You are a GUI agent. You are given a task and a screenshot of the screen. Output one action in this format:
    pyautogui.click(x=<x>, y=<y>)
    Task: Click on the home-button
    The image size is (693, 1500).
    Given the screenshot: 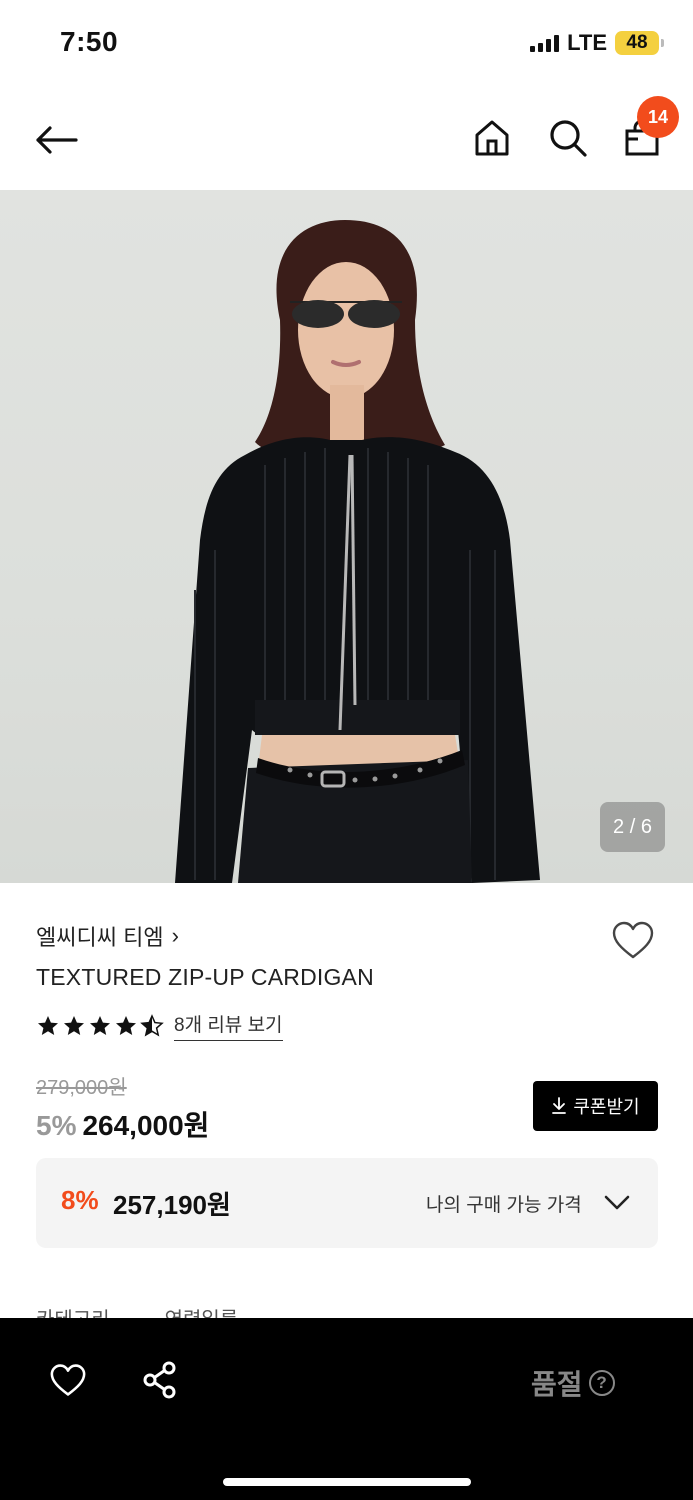 What is the action you would take?
    pyautogui.click(x=492, y=138)
    